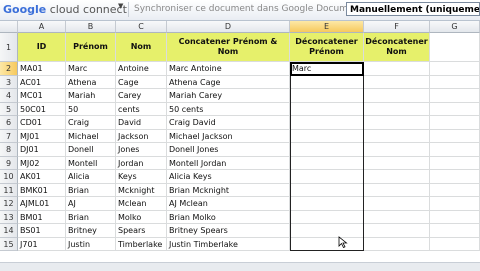 The image size is (480, 271). I want to click on cell-c8: Jones, so click(141, 150).